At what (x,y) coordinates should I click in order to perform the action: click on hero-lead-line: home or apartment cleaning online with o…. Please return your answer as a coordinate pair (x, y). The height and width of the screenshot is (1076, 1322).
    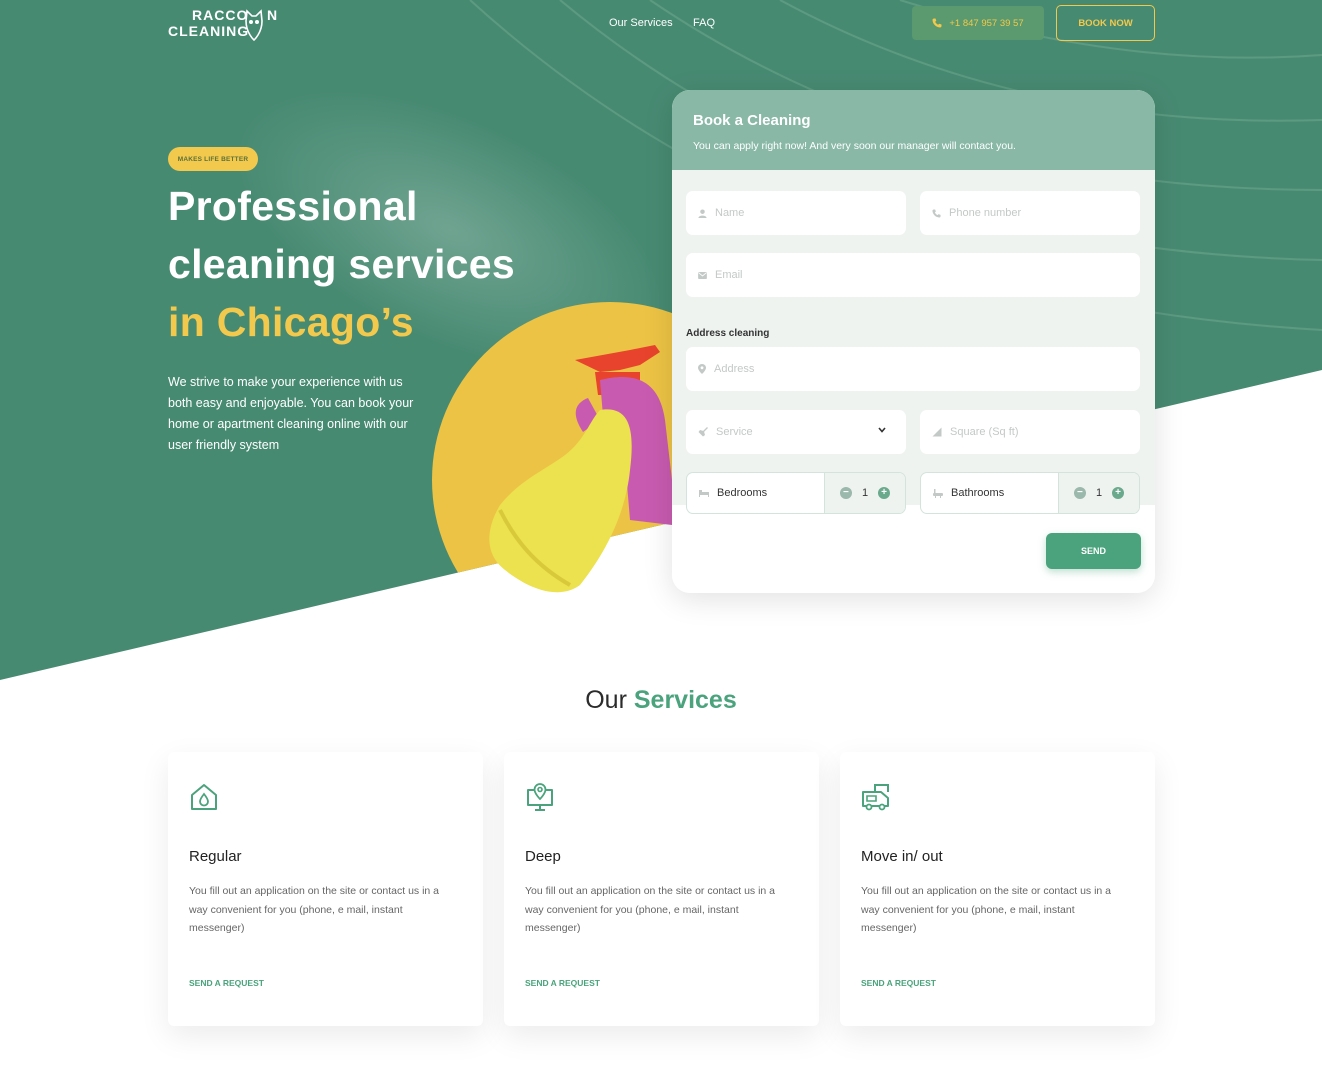
    Looking at the image, I should click on (288, 424).